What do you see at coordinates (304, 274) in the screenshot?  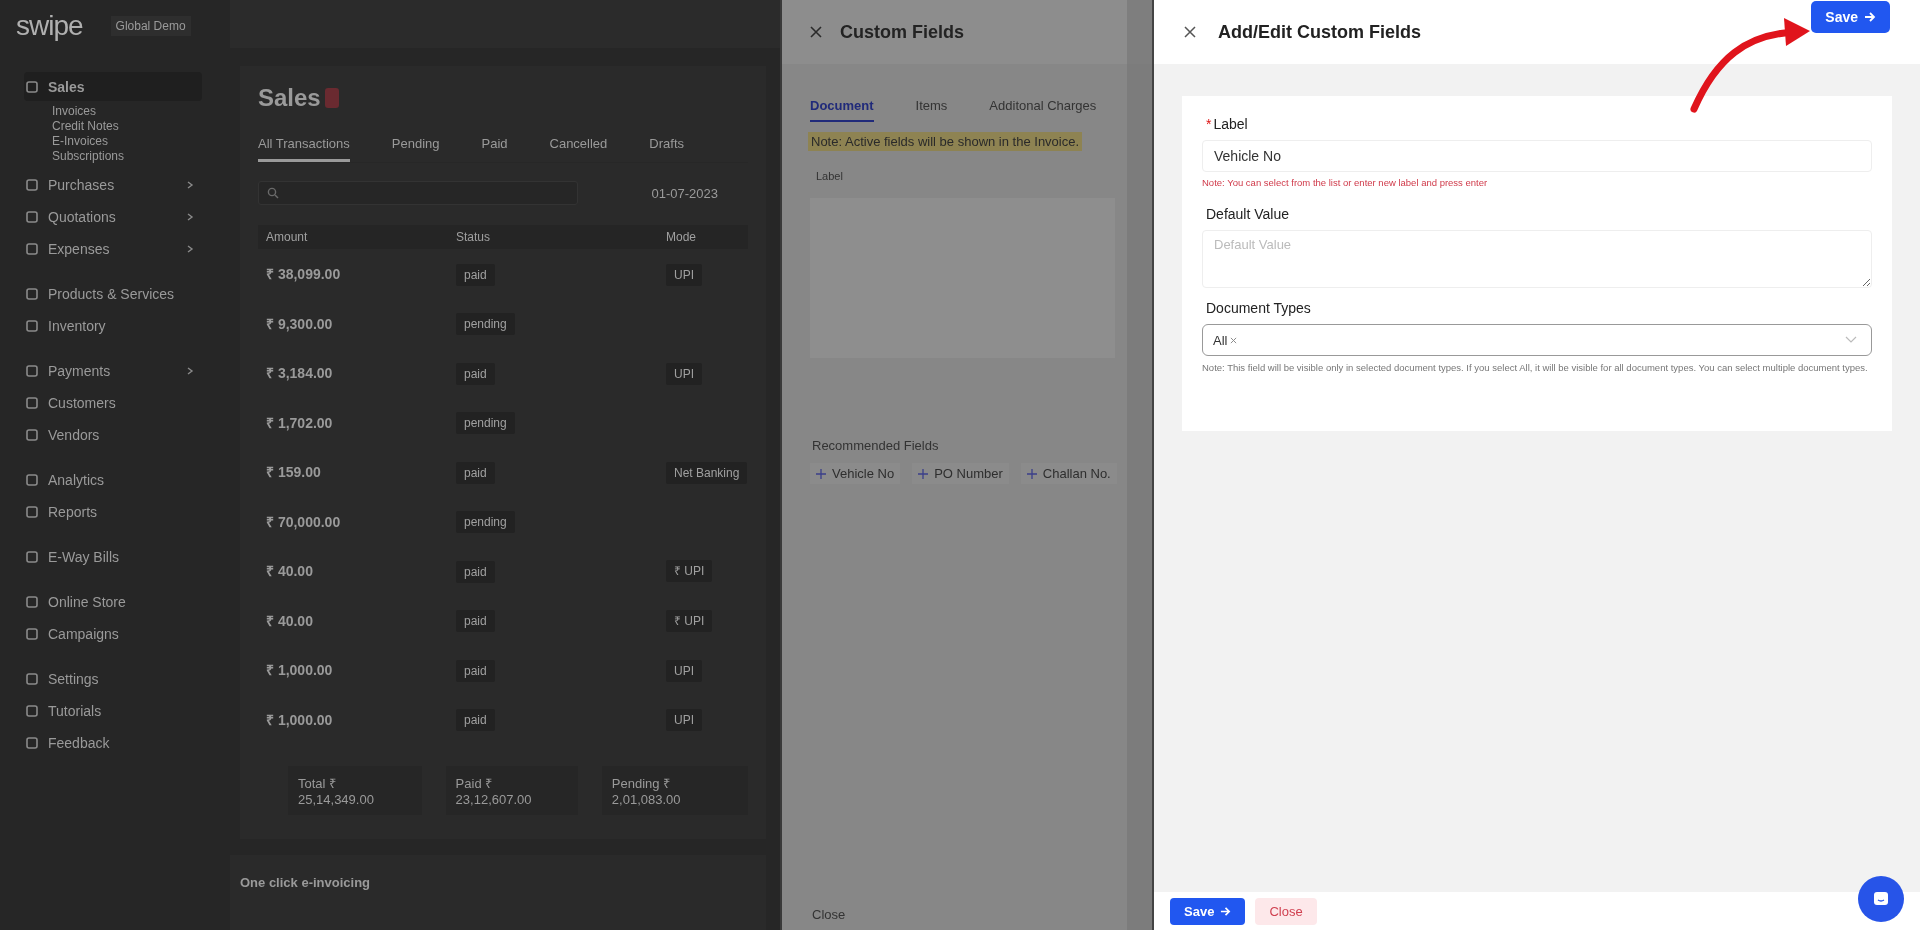 I see `amount-cell-text: ₹ 38,099.00` at bounding box center [304, 274].